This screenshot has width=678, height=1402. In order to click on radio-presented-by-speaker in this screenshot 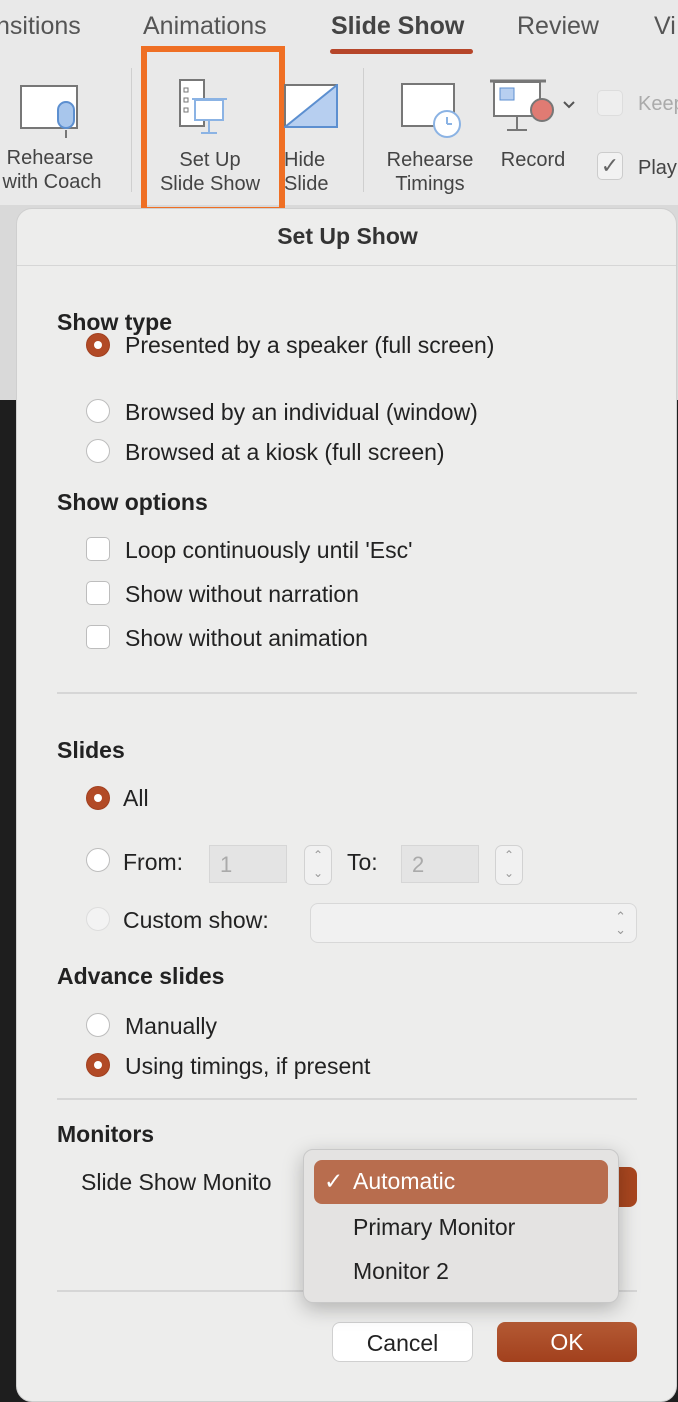, I will do `click(98, 345)`.